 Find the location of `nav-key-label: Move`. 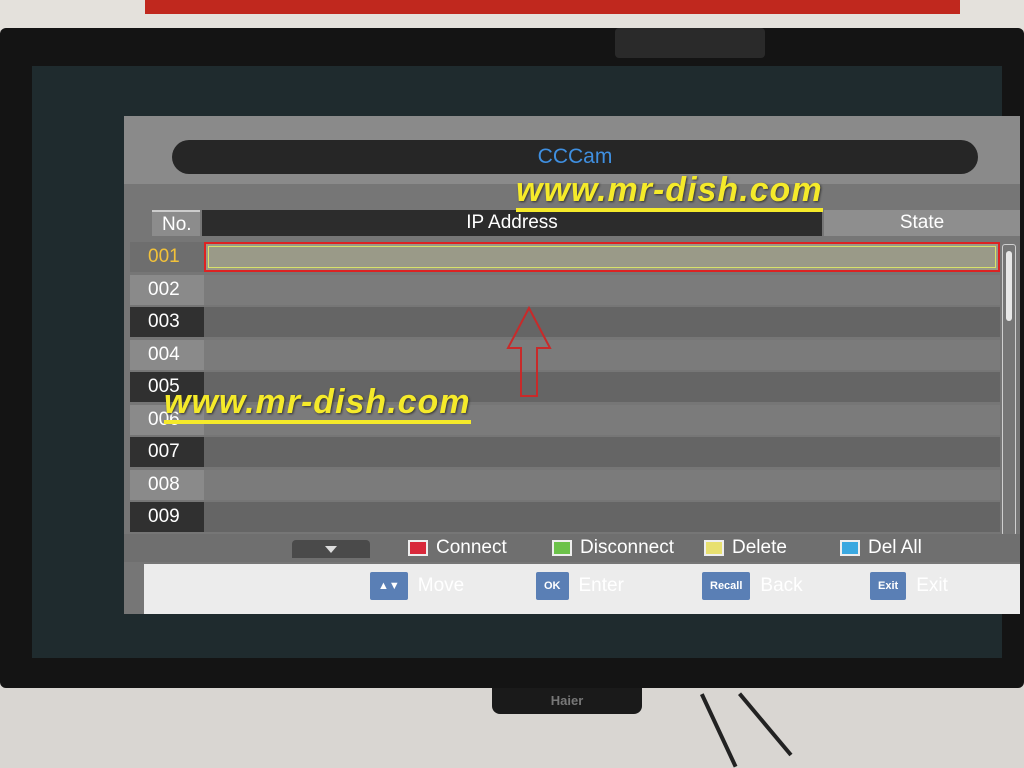

nav-key-label: Move is located at coordinates (441, 586).